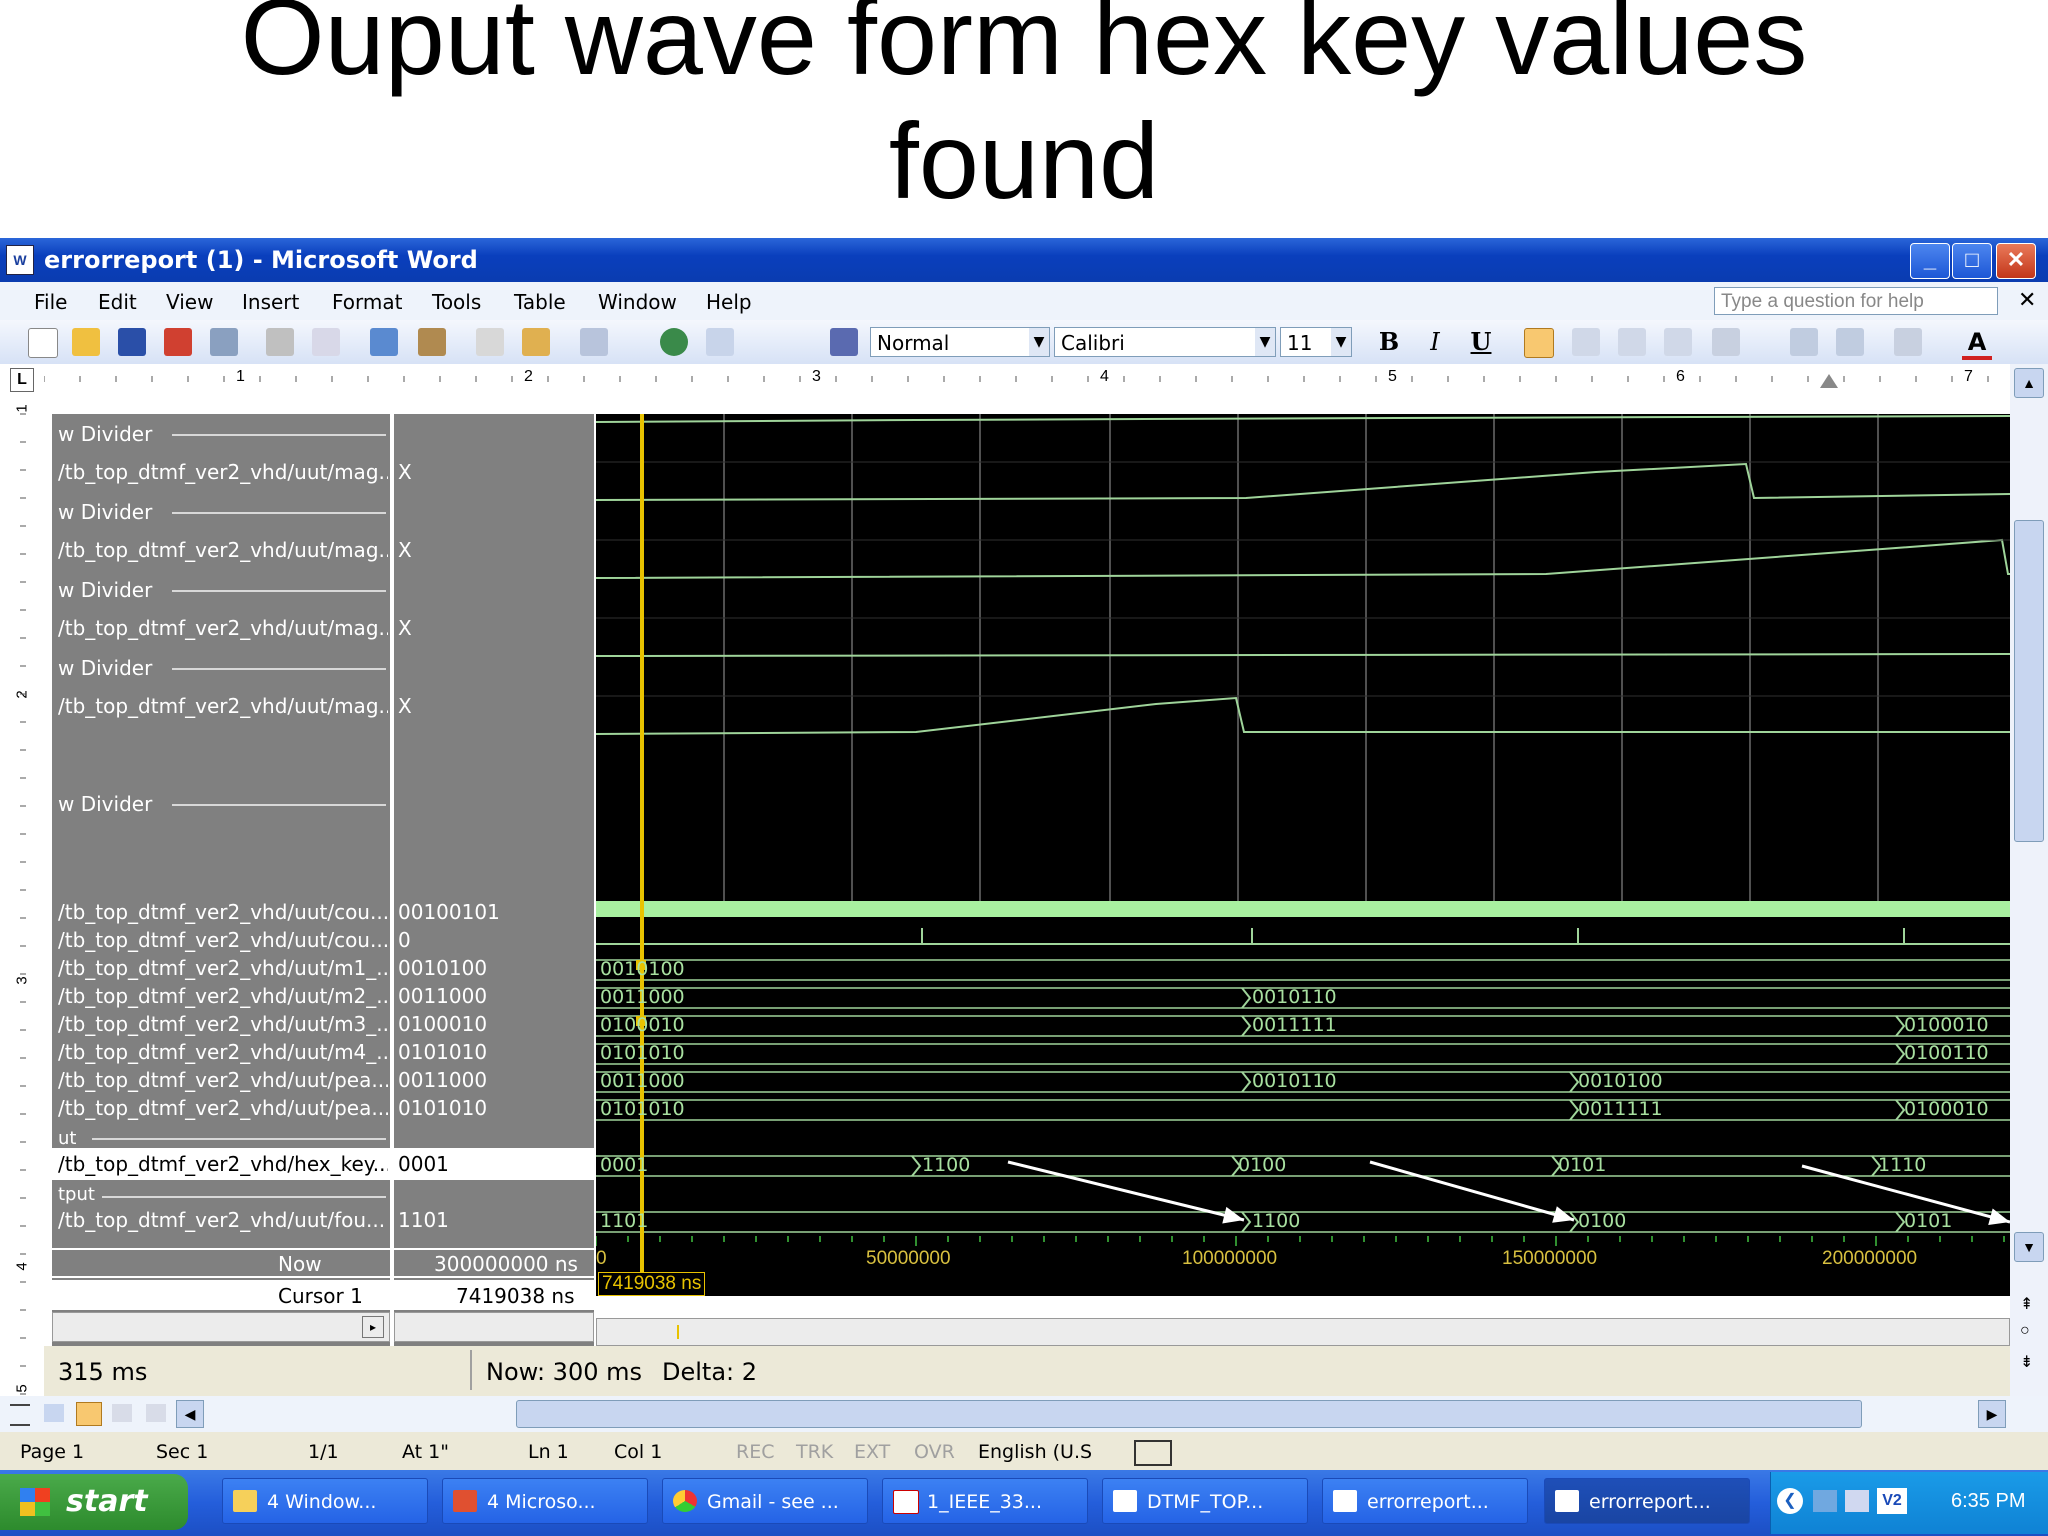  What do you see at coordinates (2026, 1362) in the screenshot?
I see `next-page-icon: ⇟` at bounding box center [2026, 1362].